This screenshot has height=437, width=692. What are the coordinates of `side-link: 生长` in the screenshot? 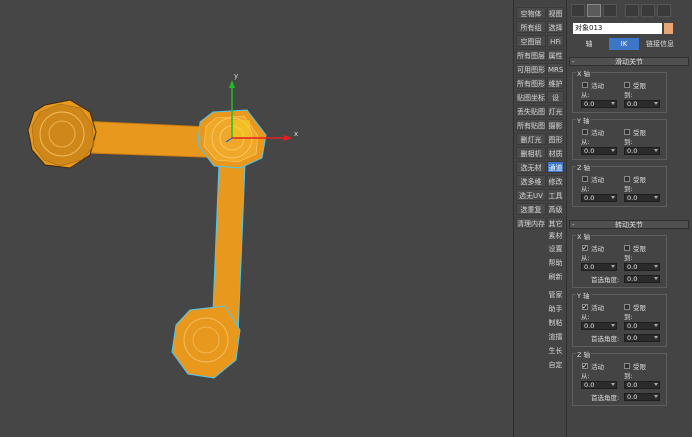 It's located at (555, 351).